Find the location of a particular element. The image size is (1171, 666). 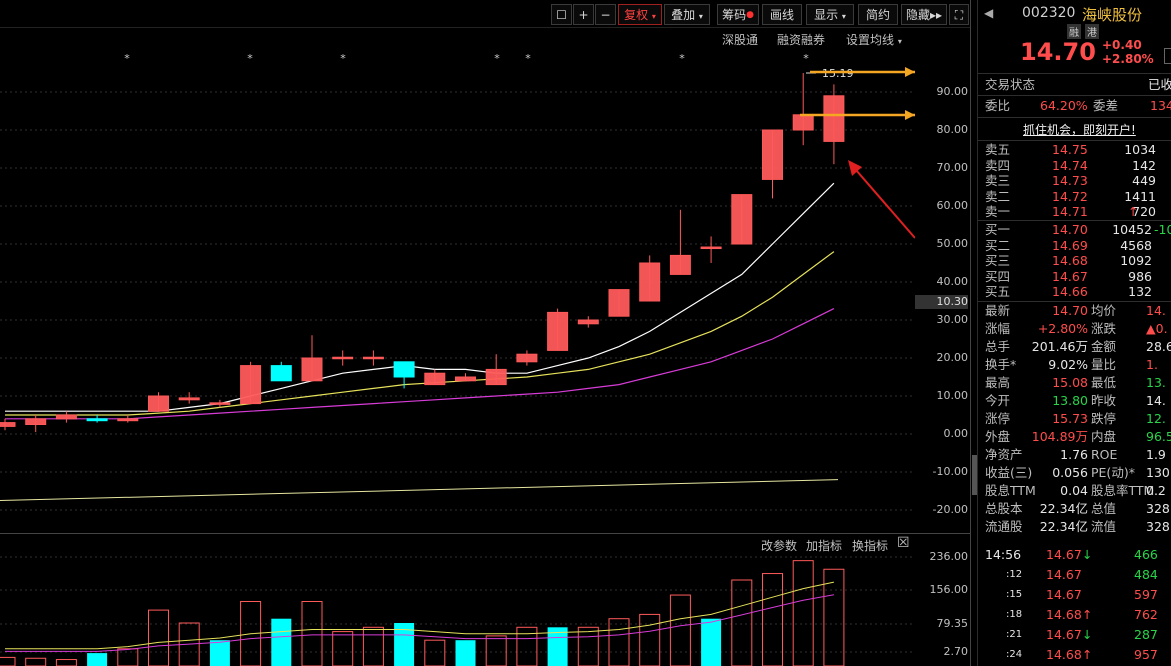

tick-row: :12 14.67 484 is located at coordinates (1074, 575).